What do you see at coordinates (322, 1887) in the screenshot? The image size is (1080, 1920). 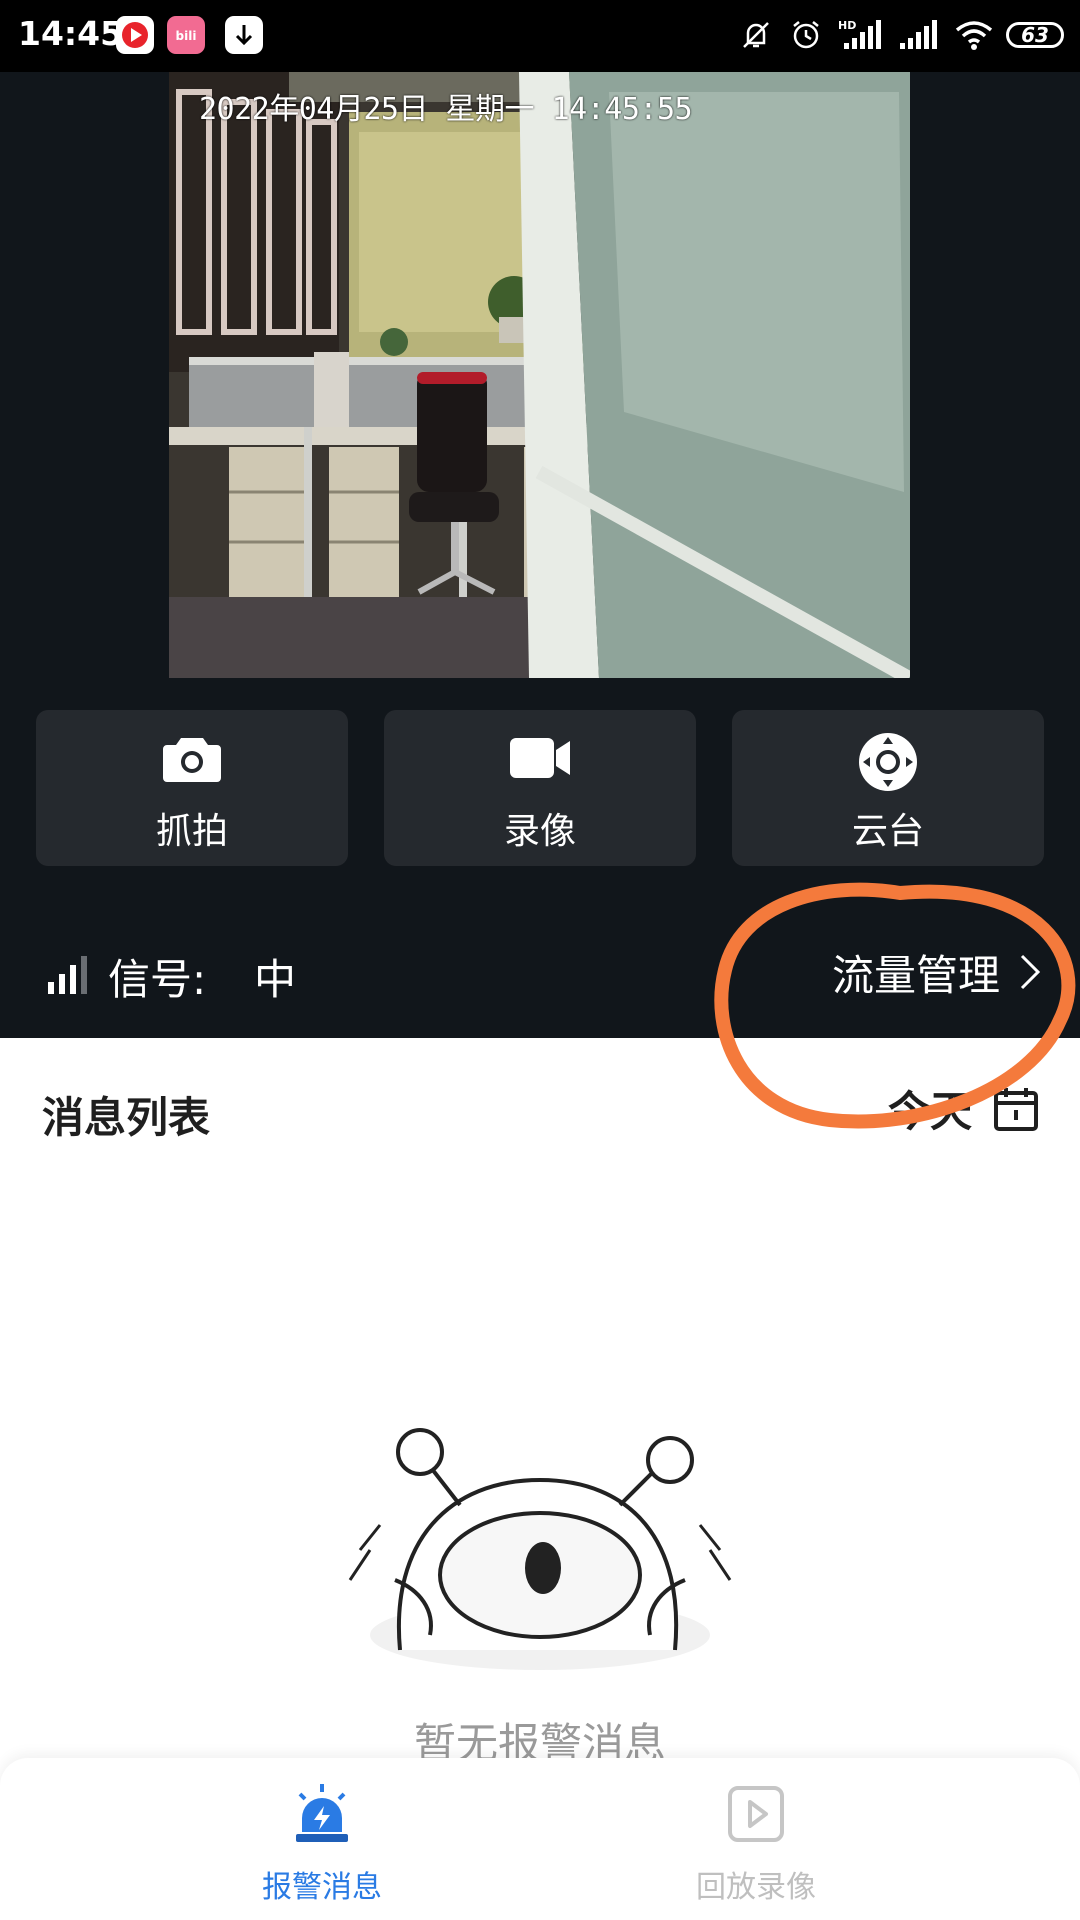 I see `tab-alarm-messages-label: 报警消息` at bounding box center [322, 1887].